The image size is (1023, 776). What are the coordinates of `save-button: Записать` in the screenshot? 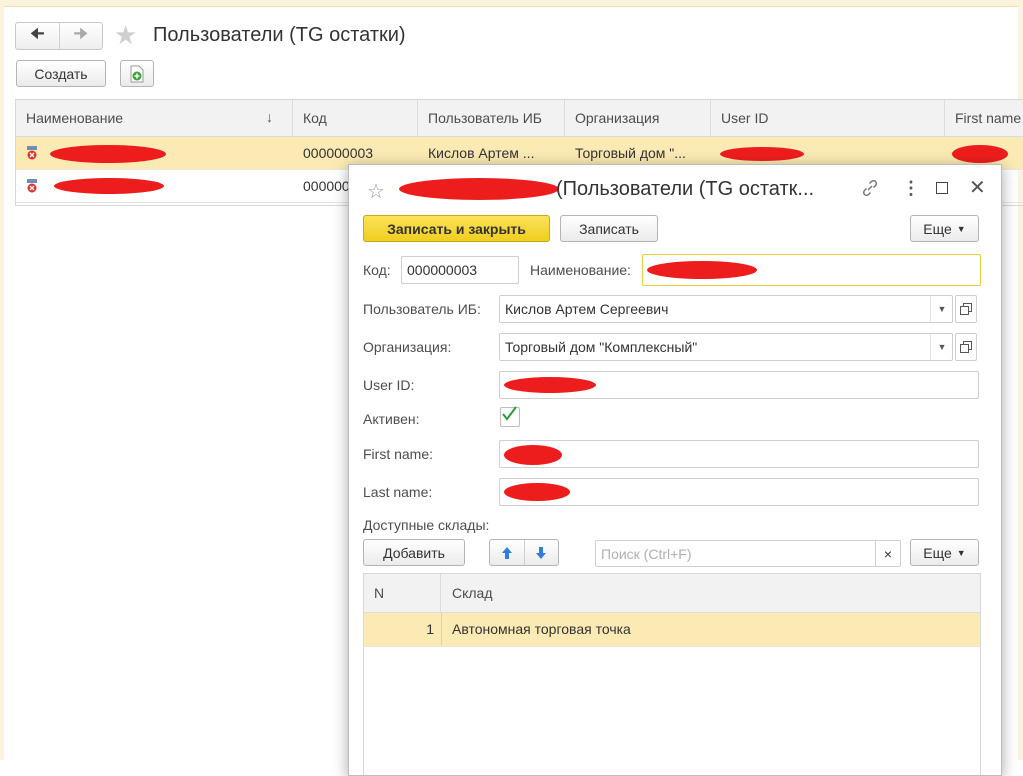 It's located at (609, 228).